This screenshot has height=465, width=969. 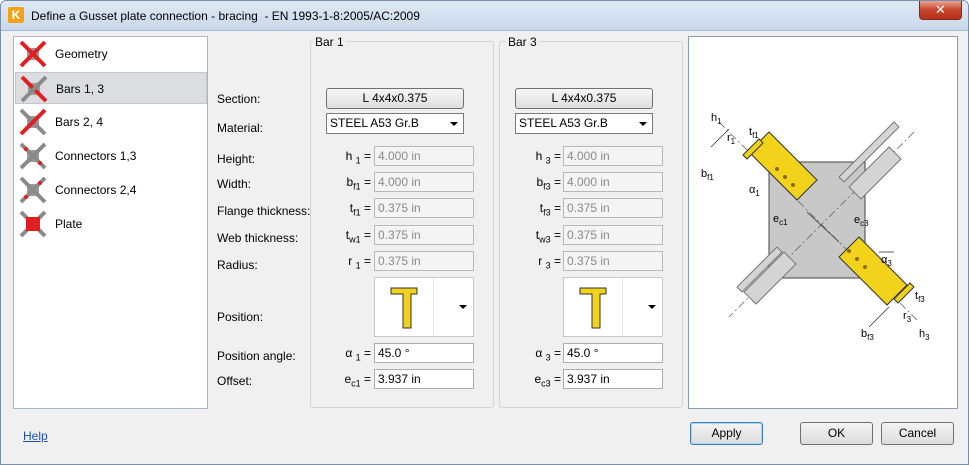 I want to click on label-h3: h3, so click(x=924, y=335).